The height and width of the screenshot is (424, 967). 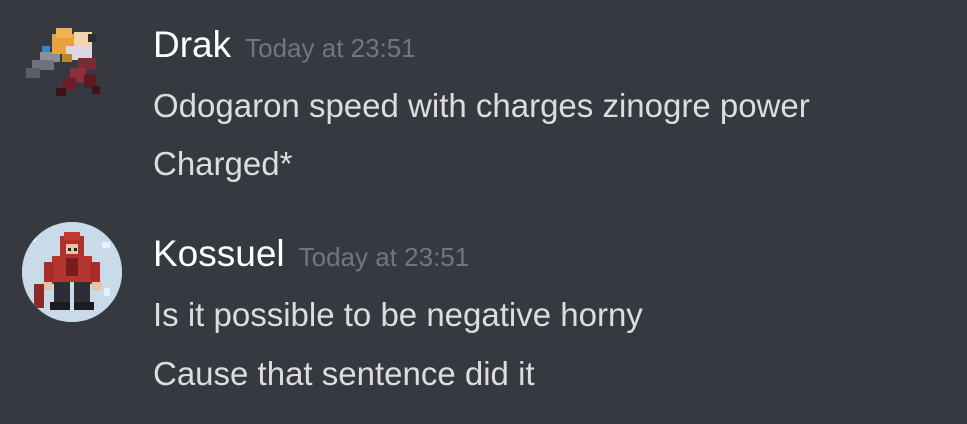 I want to click on message-header: Drak Today at 23:51, so click(x=284, y=45).